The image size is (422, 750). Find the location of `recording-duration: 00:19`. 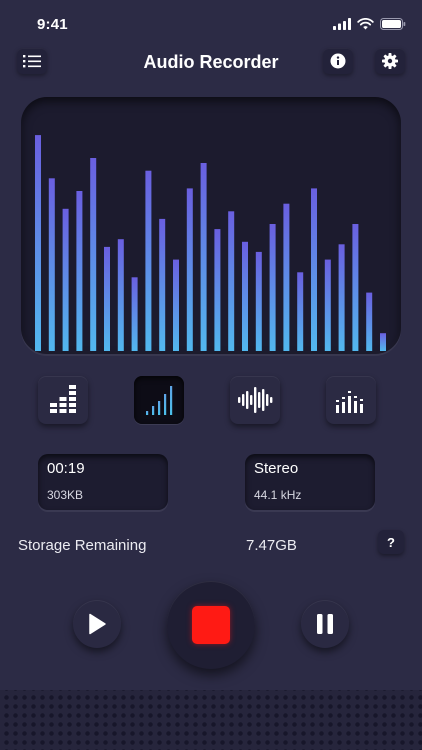

recording-duration: 00:19 is located at coordinates (66, 468).